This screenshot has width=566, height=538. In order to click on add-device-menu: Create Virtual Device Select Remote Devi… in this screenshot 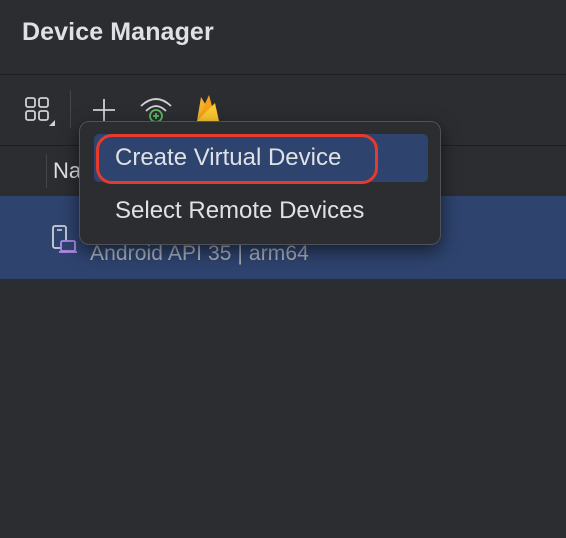, I will do `click(260, 183)`.